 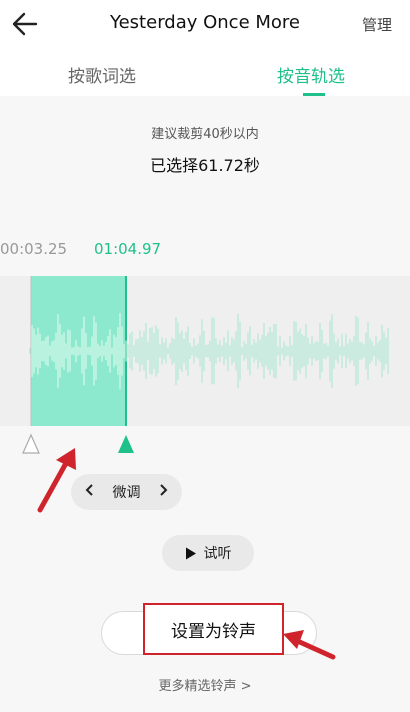 What do you see at coordinates (205, 134) in the screenshot?
I see `trim-hint: 建议裁剪40秒以内` at bounding box center [205, 134].